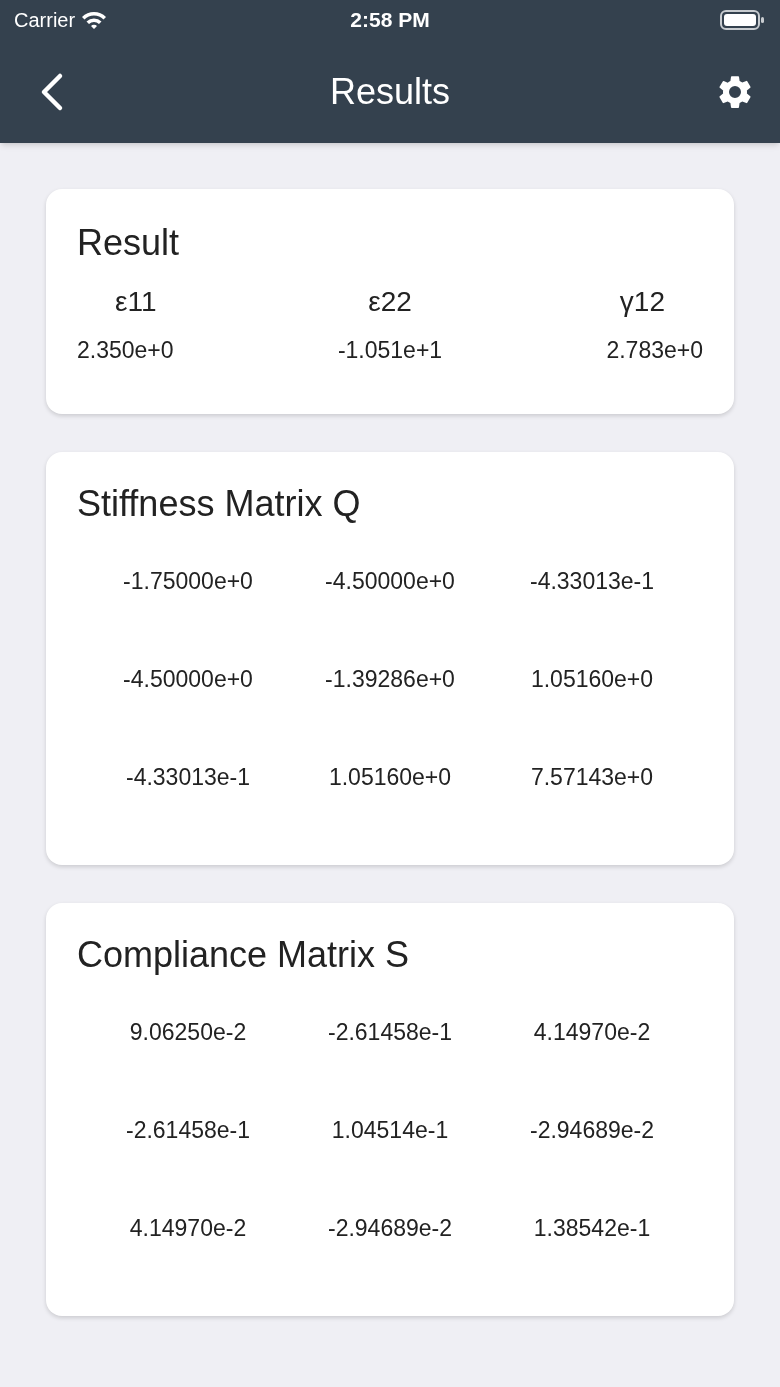  What do you see at coordinates (642, 302) in the screenshot?
I see `strain-label: γ12` at bounding box center [642, 302].